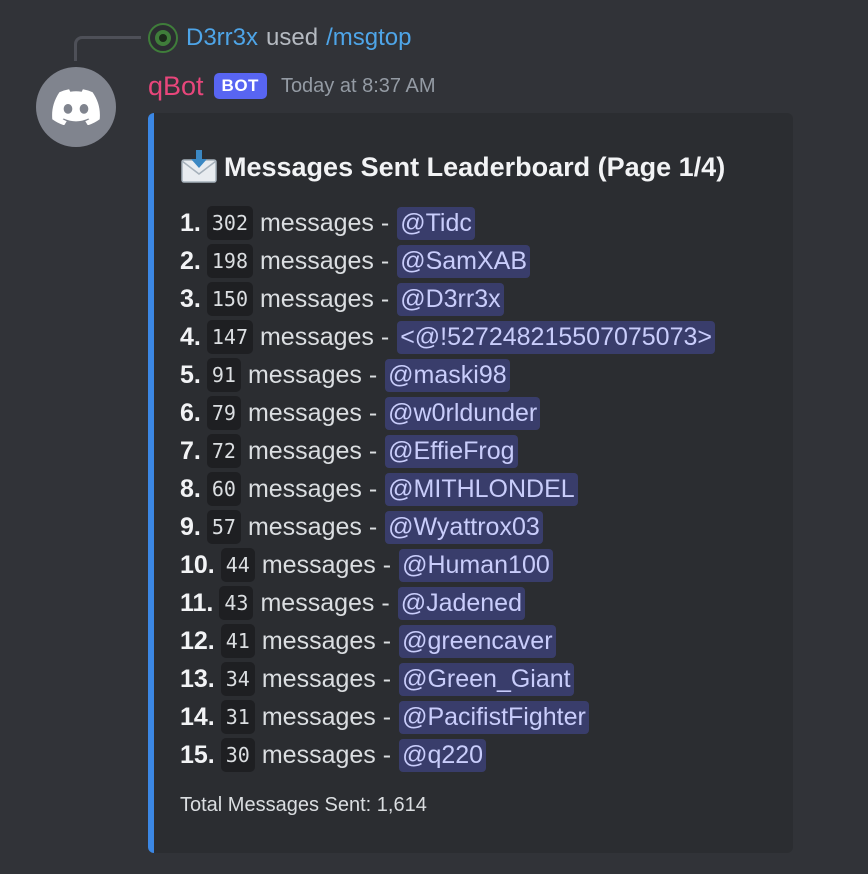  I want to click on message-header: qBot BOT Today at 8:37 AM, so click(291, 86).